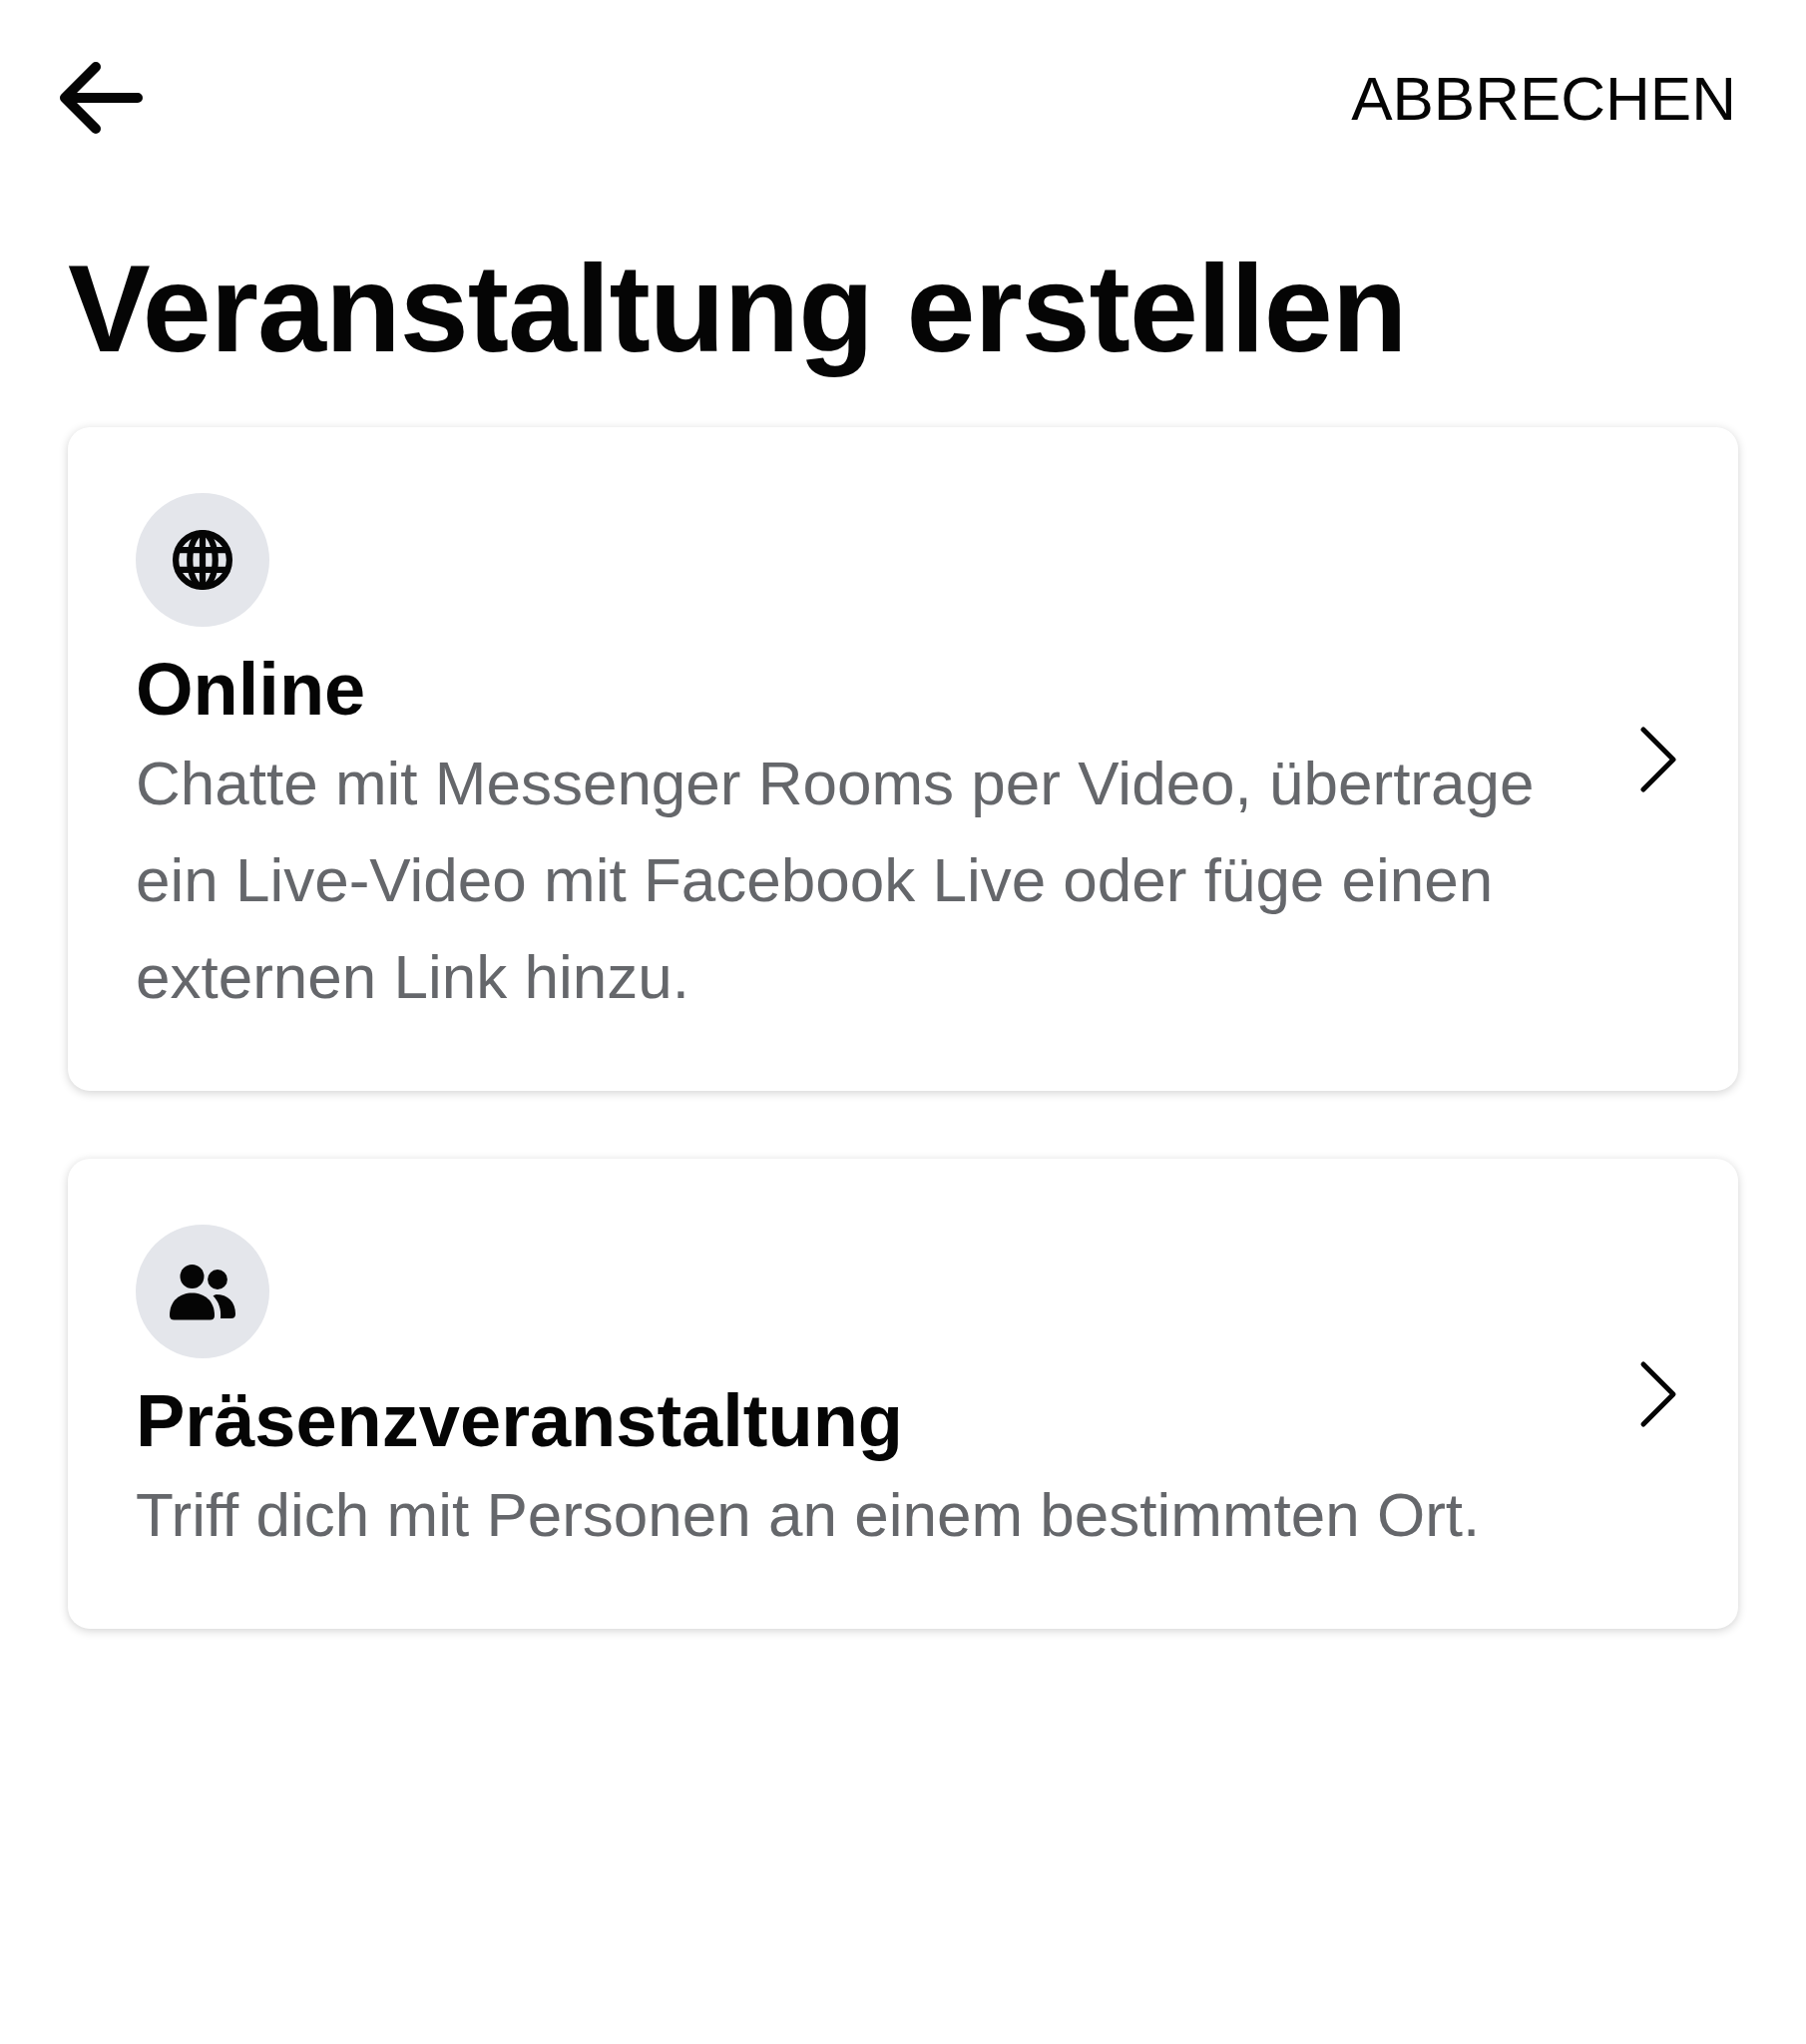 The width and height of the screenshot is (1806, 2044). Describe the element at coordinates (1543, 98) in the screenshot. I see `cancel-button: ABBRECHEN` at that location.